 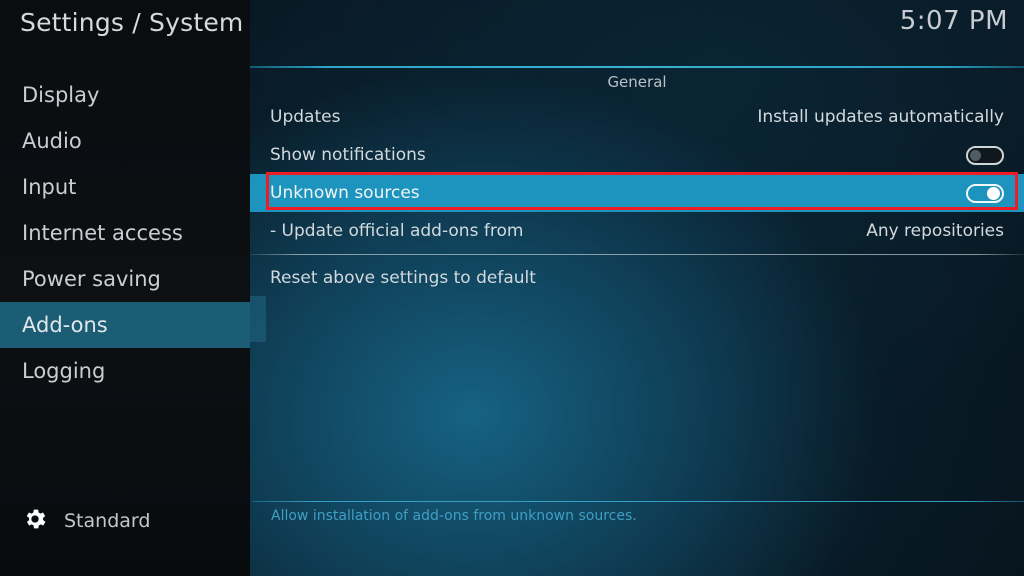 I want to click on setting-value: Install updates automatically, so click(x=880, y=117).